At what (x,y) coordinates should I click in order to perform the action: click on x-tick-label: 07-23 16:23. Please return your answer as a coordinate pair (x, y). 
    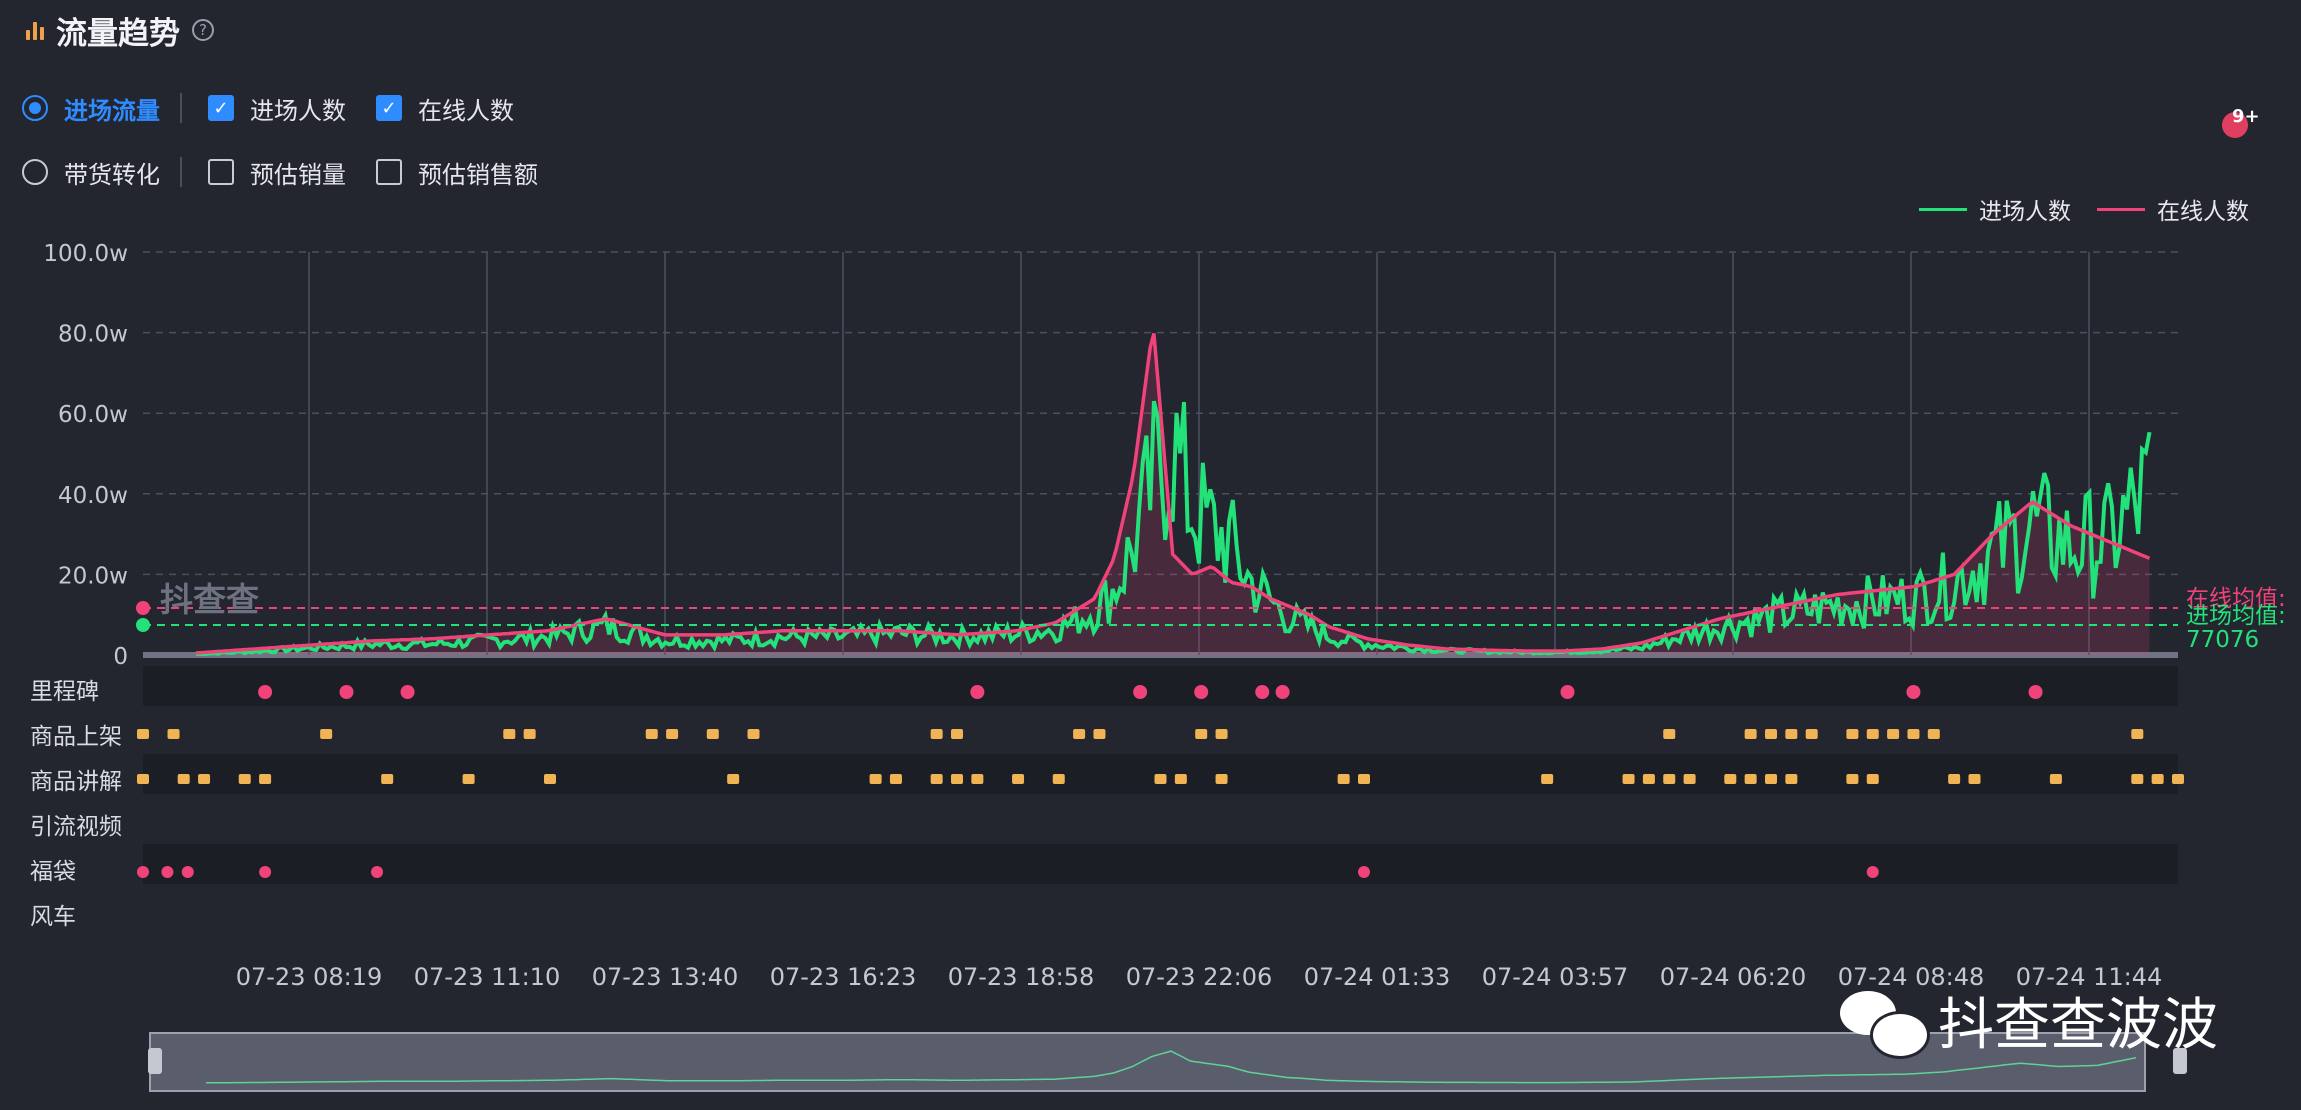
    Looking at the image, I should click on (843, 977).